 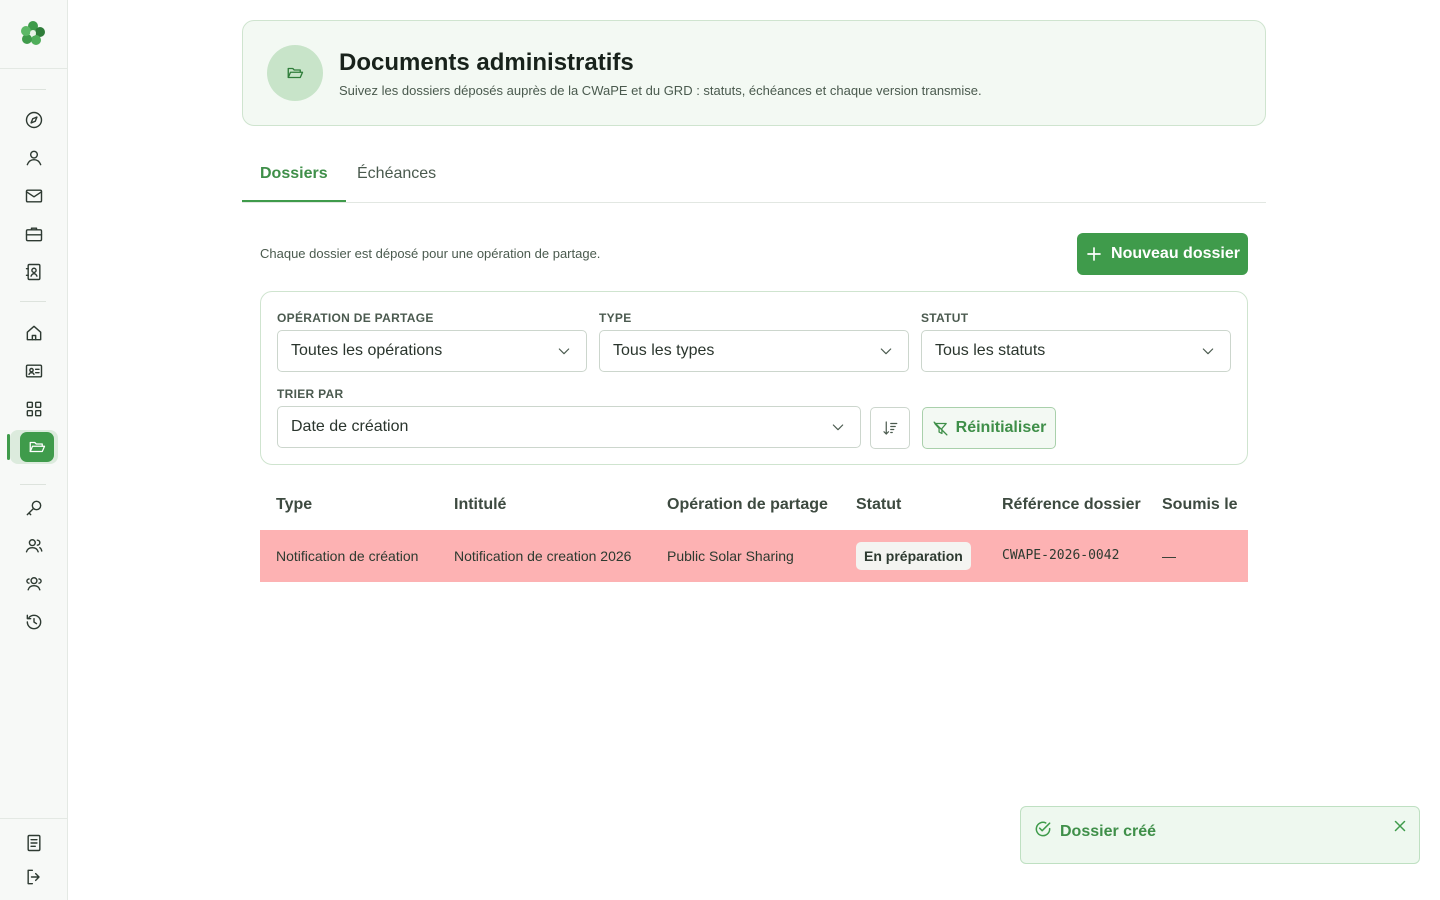 I want to click on nav-contacts, so click(x=34, y=272).